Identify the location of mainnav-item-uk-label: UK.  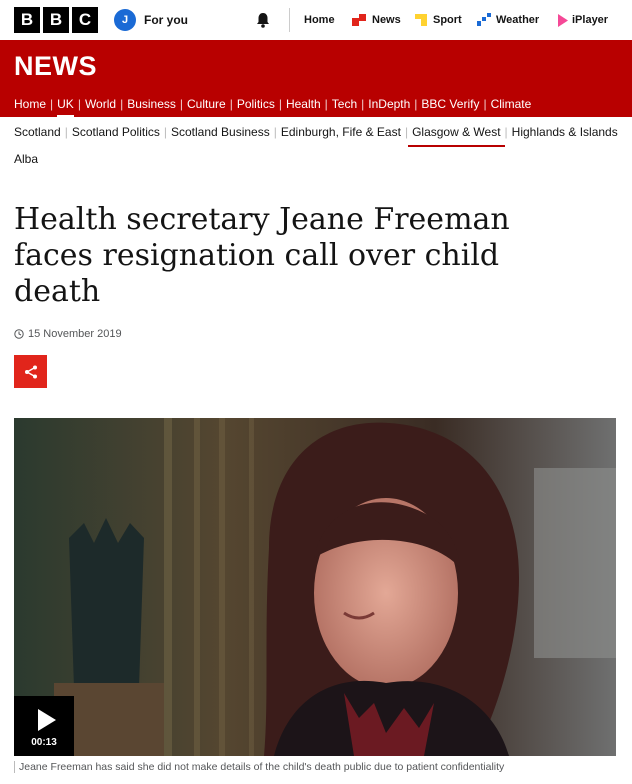
(65, 103).